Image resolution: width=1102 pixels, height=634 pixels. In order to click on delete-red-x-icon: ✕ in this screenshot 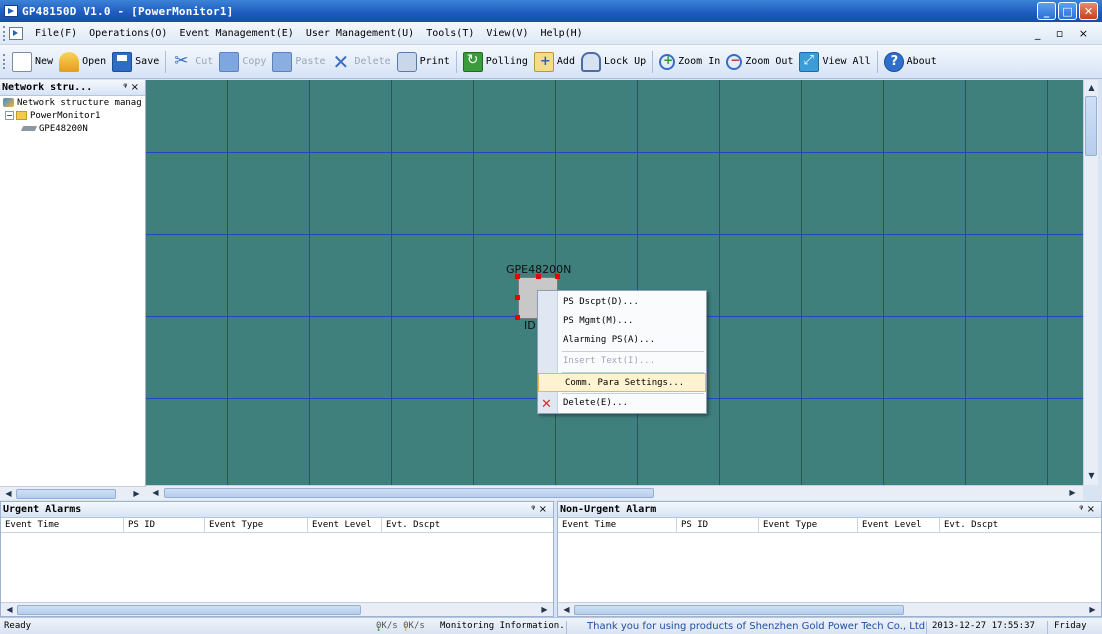, I will do `click(546, 404)`.